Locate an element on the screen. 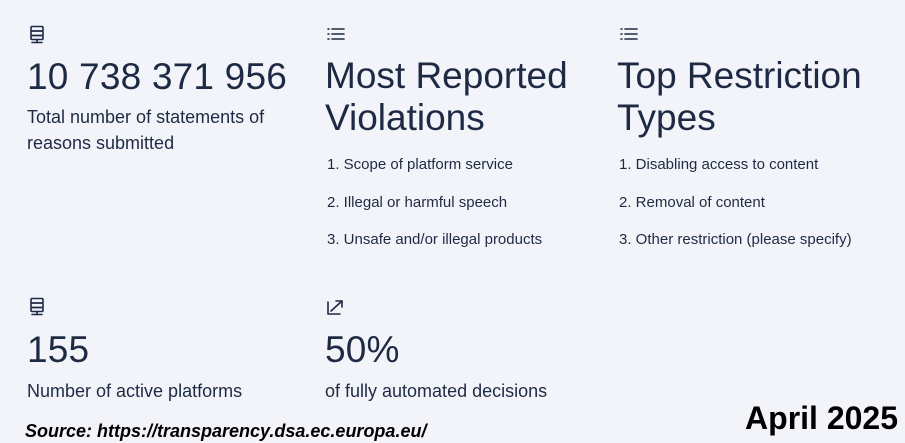  platforms-label: Number of active platforms is located at coordinates (135, 391).